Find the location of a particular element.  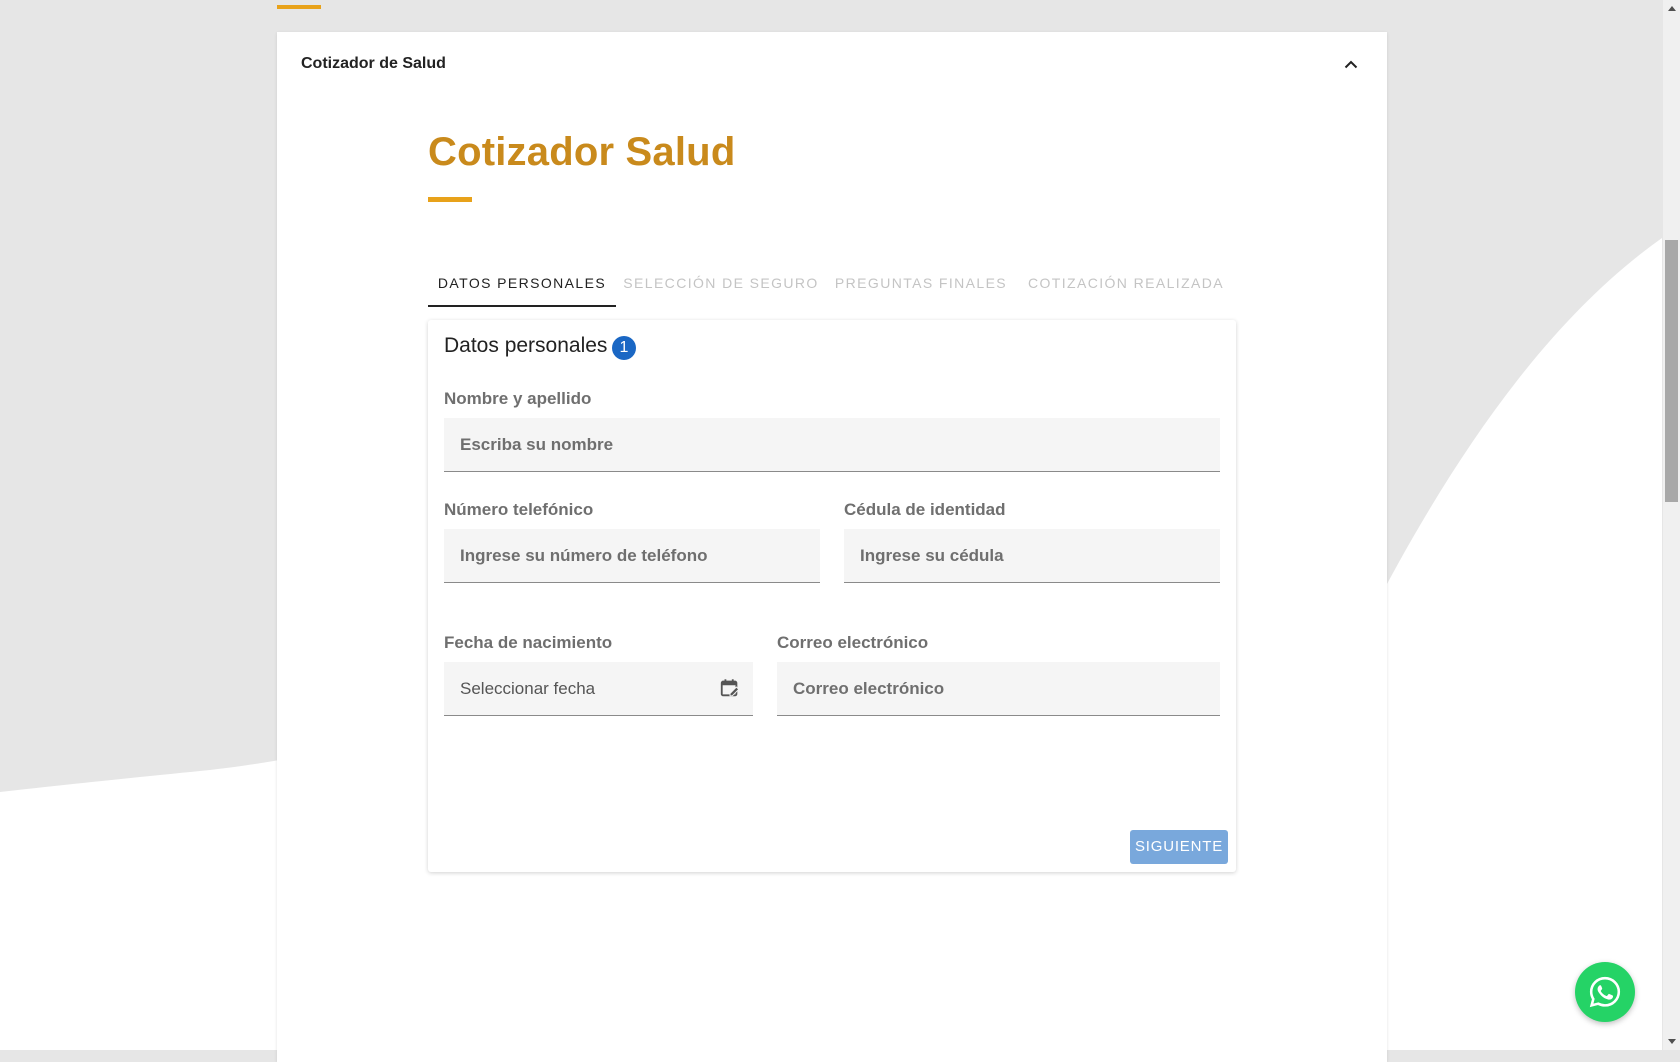

scroll-down-button is located at coordinates (1671, 1041).